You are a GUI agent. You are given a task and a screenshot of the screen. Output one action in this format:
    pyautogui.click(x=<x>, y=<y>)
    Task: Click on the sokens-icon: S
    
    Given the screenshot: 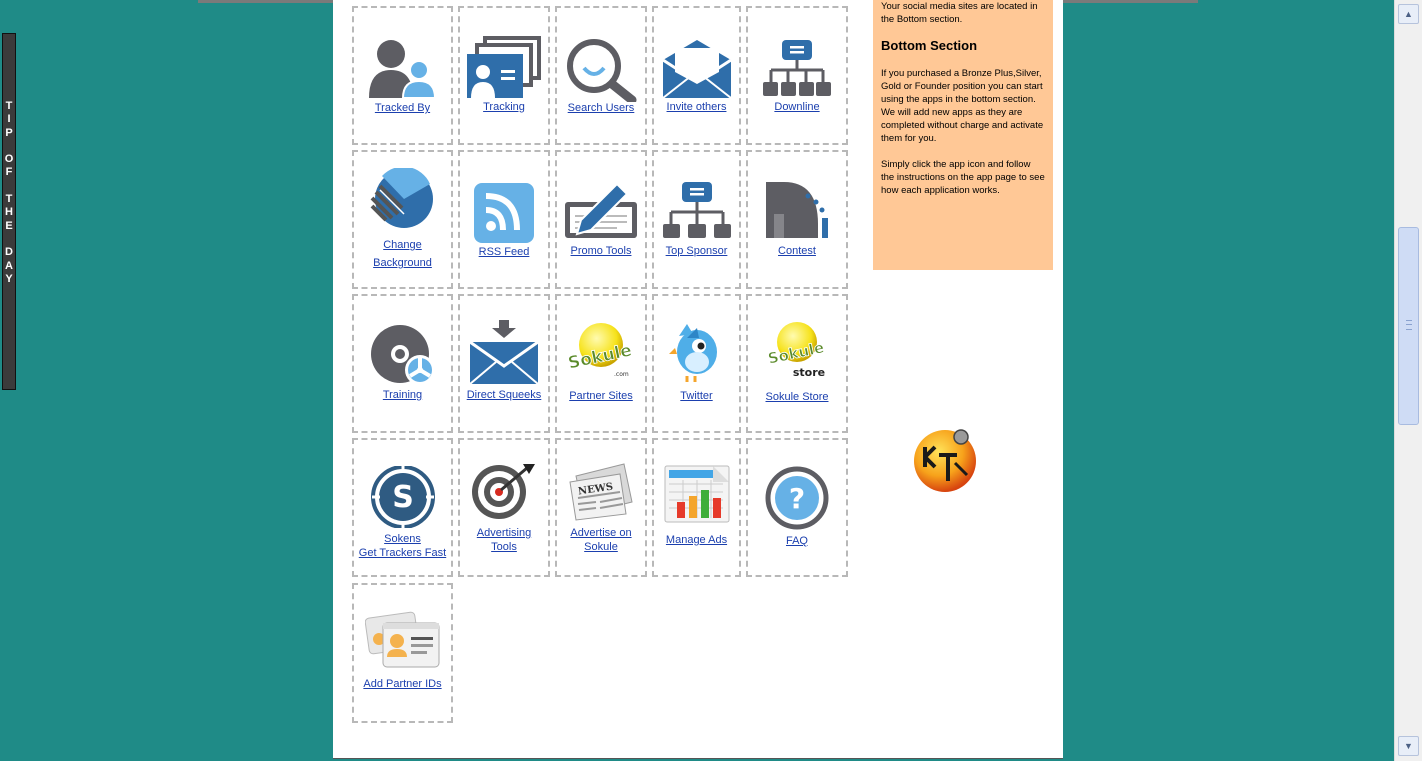 What is the action you would take?
    pyautogui.click(x=403, y=499)
    